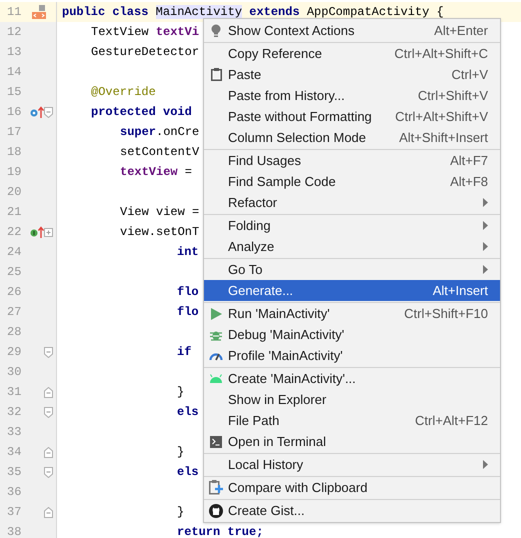  Describe the element at coordinates (352, 313) in the screenshot. I see `menu-item: Run 'MainActivity' Ctrl+Shift+F10` at that location.